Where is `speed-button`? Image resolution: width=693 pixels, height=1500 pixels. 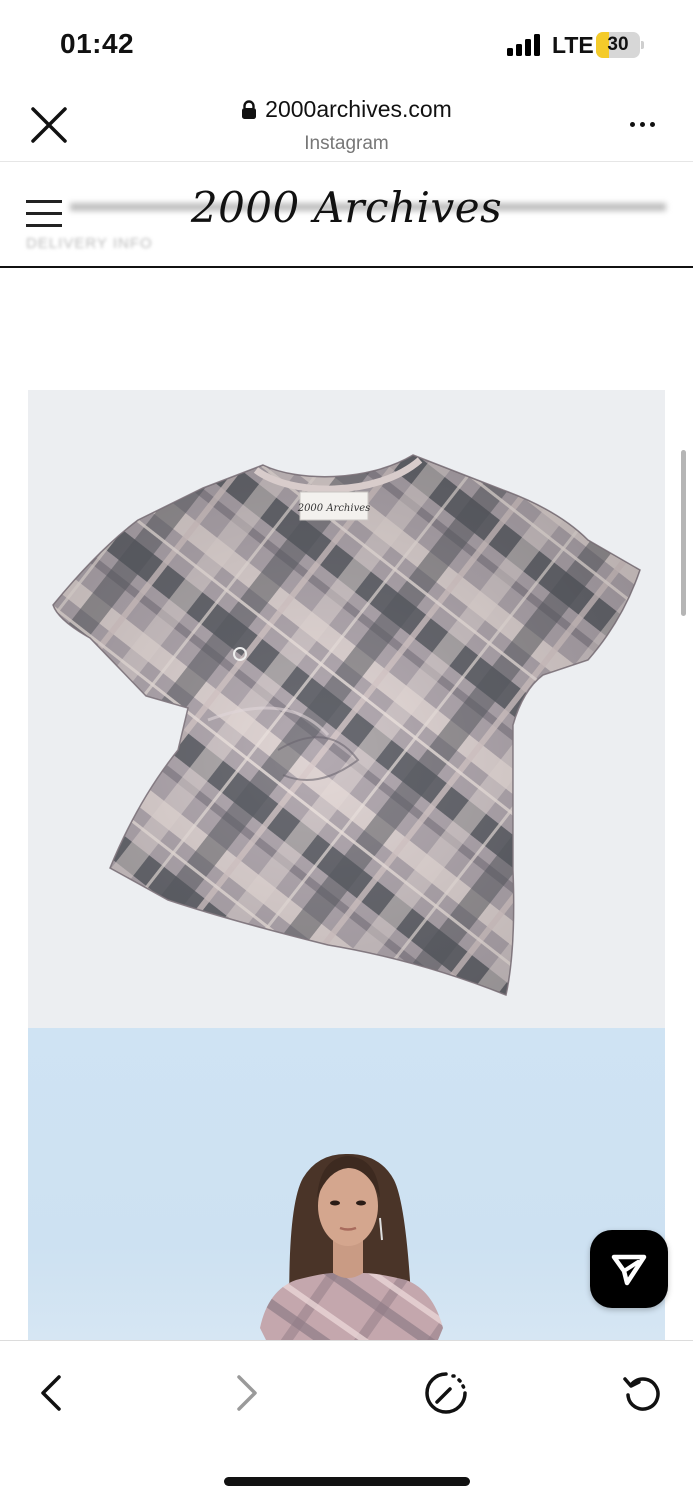 speed-button is located at coordinates (446, 1393).